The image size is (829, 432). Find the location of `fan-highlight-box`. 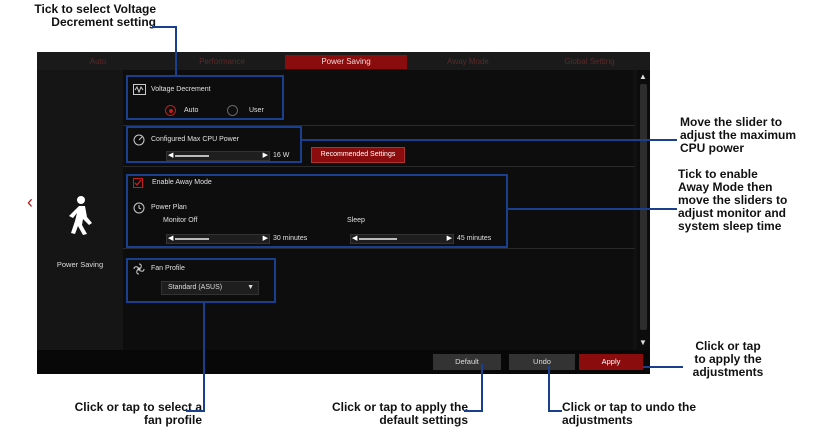

fan-highlight-box is located at coordinates (201, 280).